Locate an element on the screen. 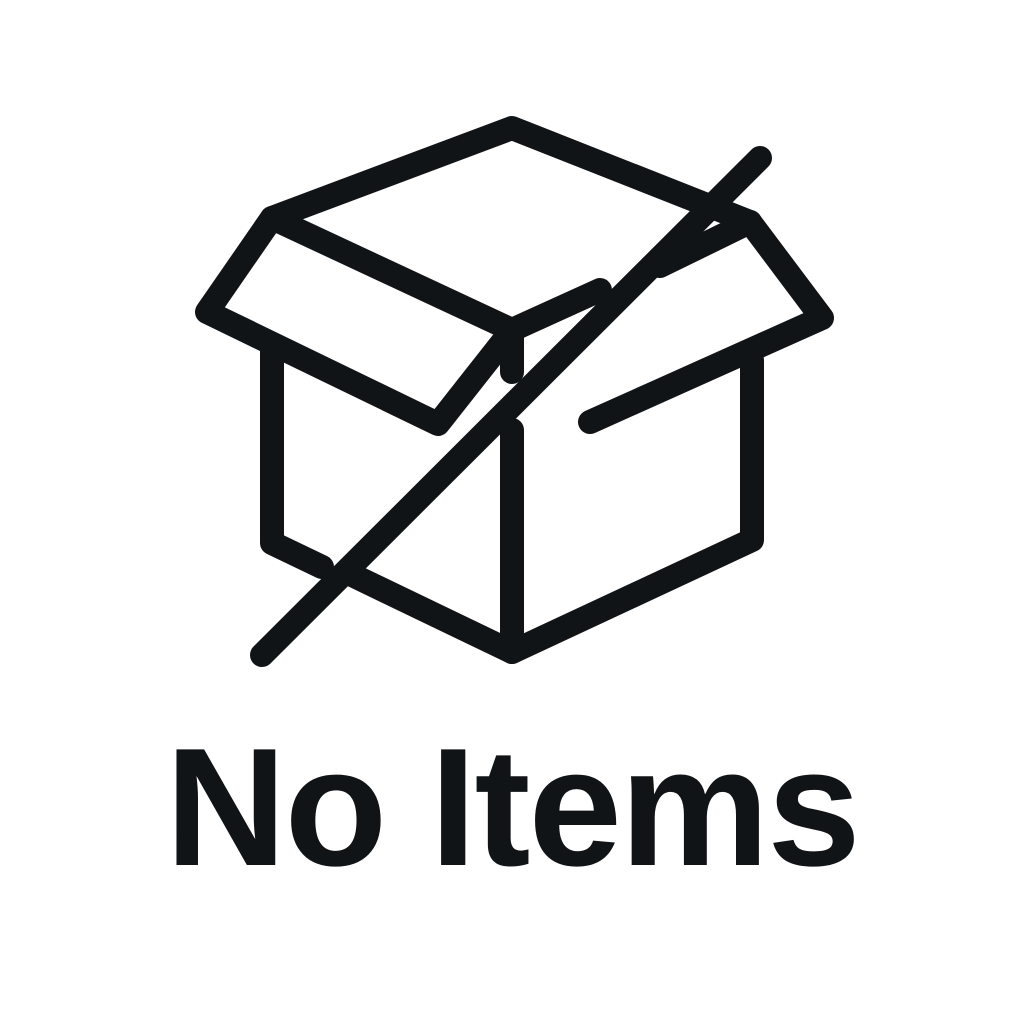 The height and width of the screenshot is (1024, 1024). box-left-flap is located at coordinates (359, 321).